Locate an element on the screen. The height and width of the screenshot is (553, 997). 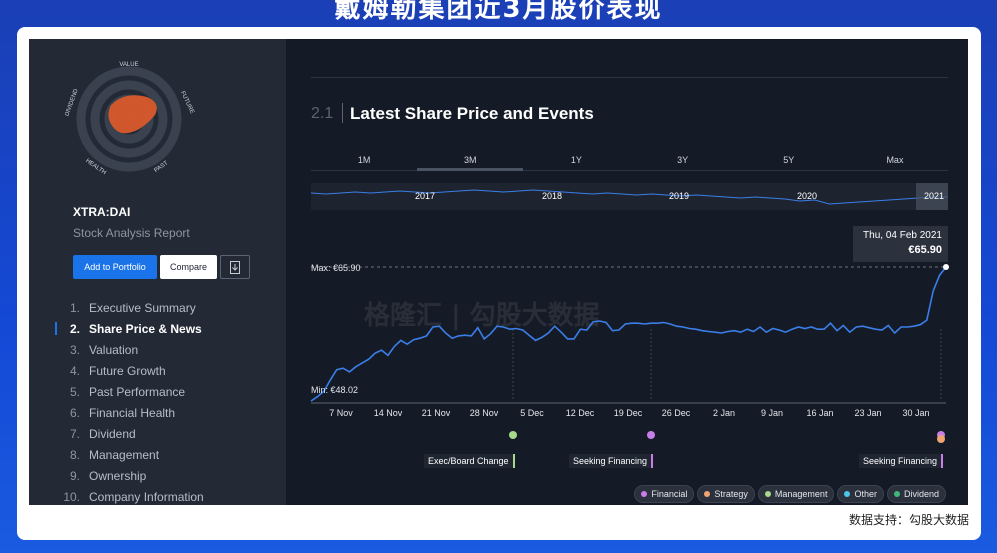
nav-item-3: 3. Valuation is located at coordinates (157, 349).